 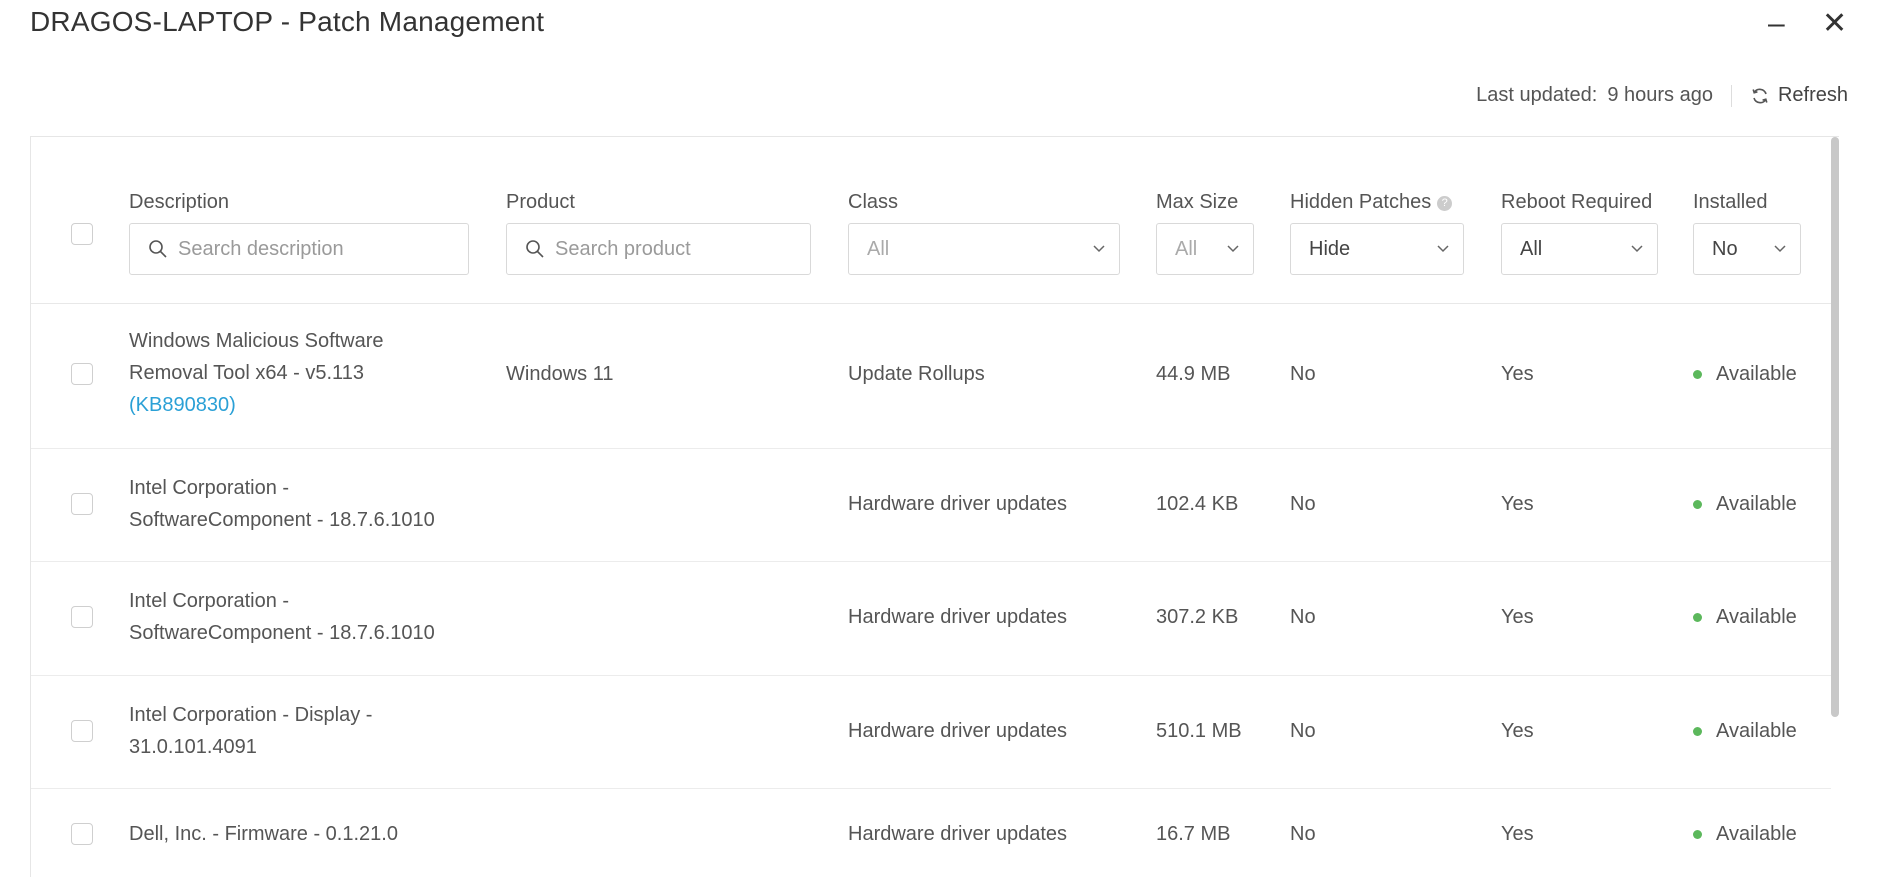 What do you see at coordinates (256, 405) in the screenshot?
I see `kb-link: (KB890830)` at bounding box center [256, 405].